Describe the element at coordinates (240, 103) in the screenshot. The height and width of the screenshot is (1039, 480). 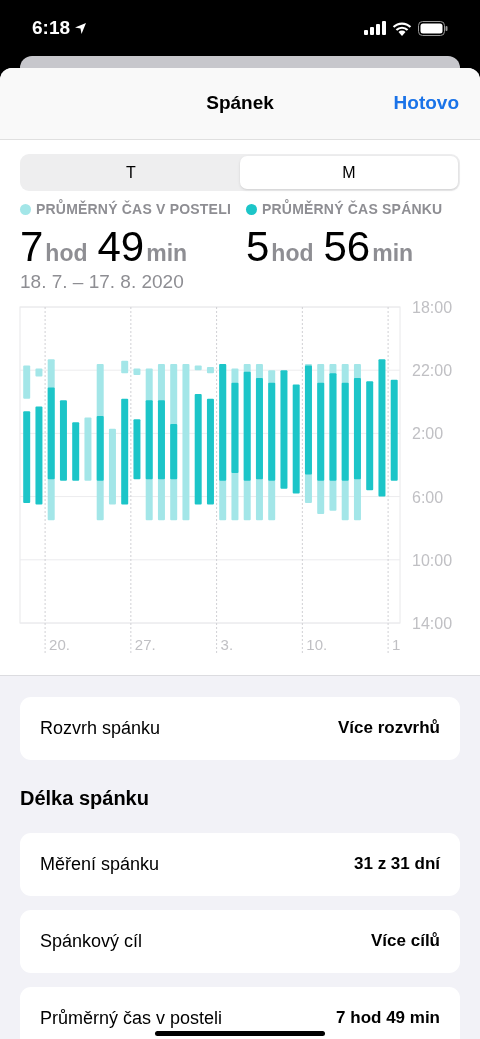
I see `sheet-title: Spánek` at that location.